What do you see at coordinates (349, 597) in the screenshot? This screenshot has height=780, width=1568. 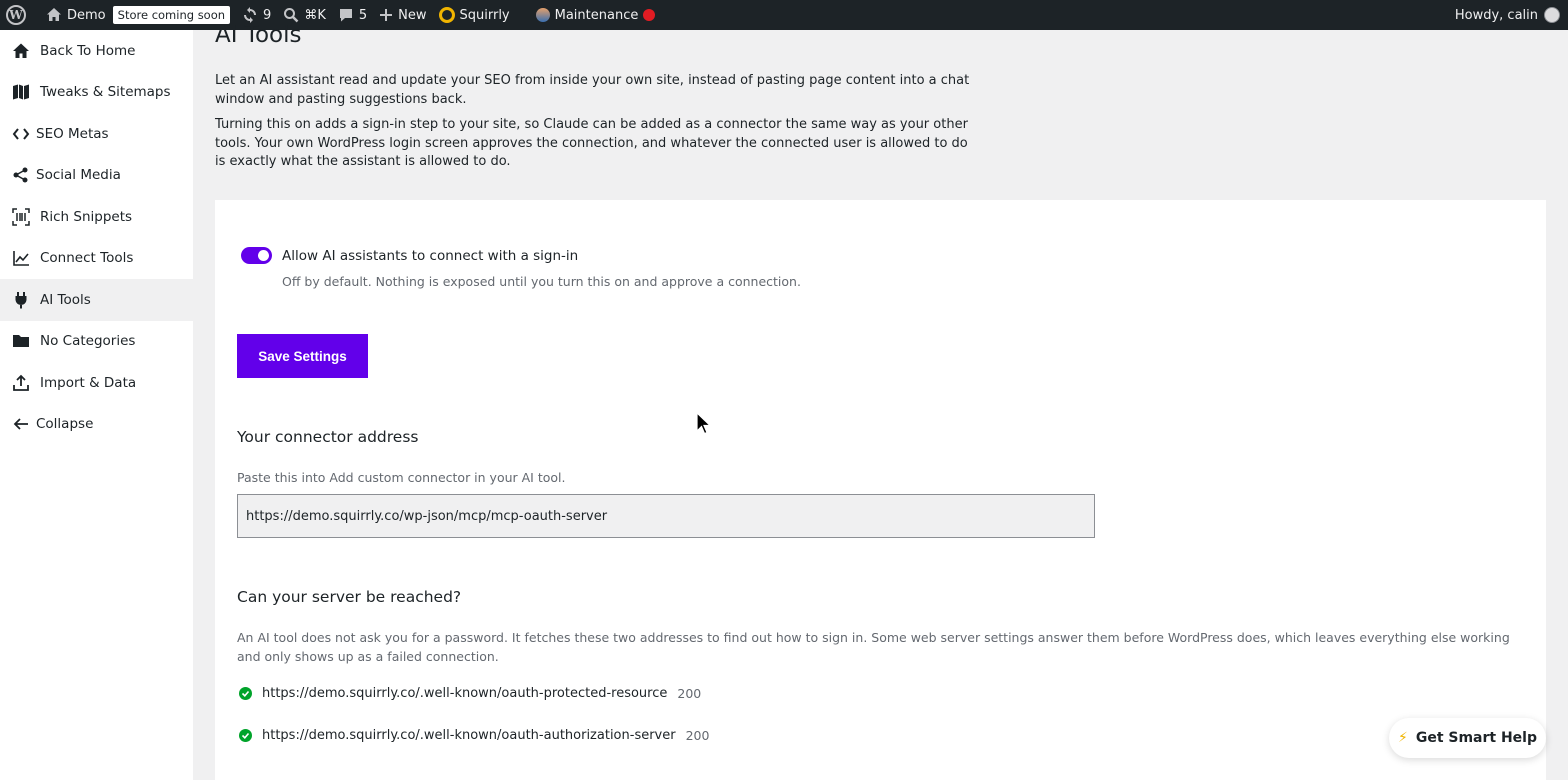 I see `reach-section-title: Can your server be reached?` at bounding box center [349, 597].